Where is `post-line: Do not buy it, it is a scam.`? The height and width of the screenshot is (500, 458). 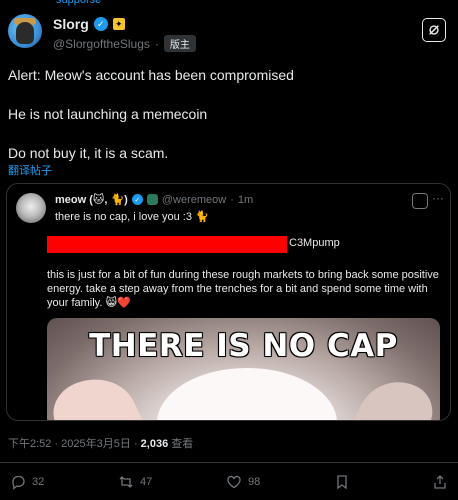
post-line: Do not buy it, it is a scam. is located at coordinates (88, 153).